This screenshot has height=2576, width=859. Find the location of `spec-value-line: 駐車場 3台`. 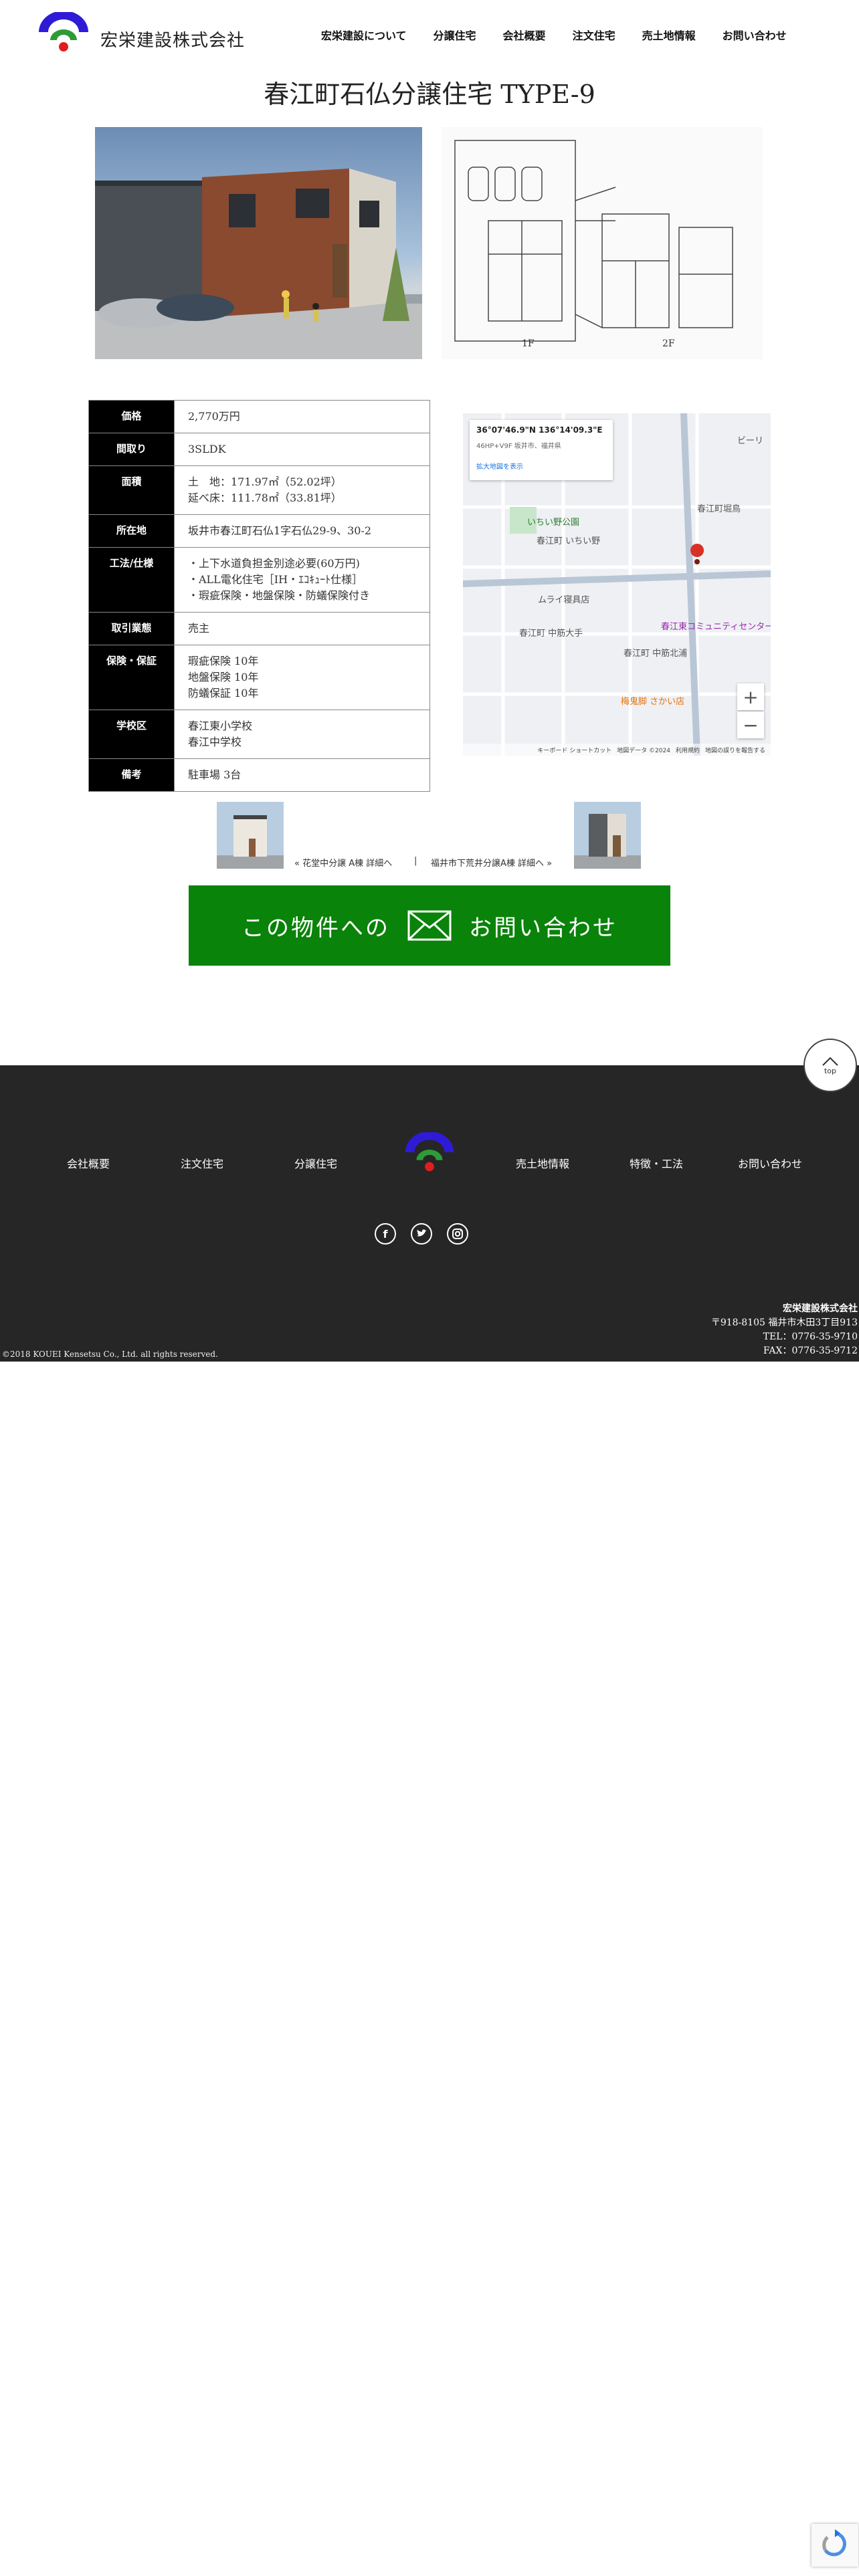

spec-value-line: 駐車場 3台 is located at coordinates (215, 774).